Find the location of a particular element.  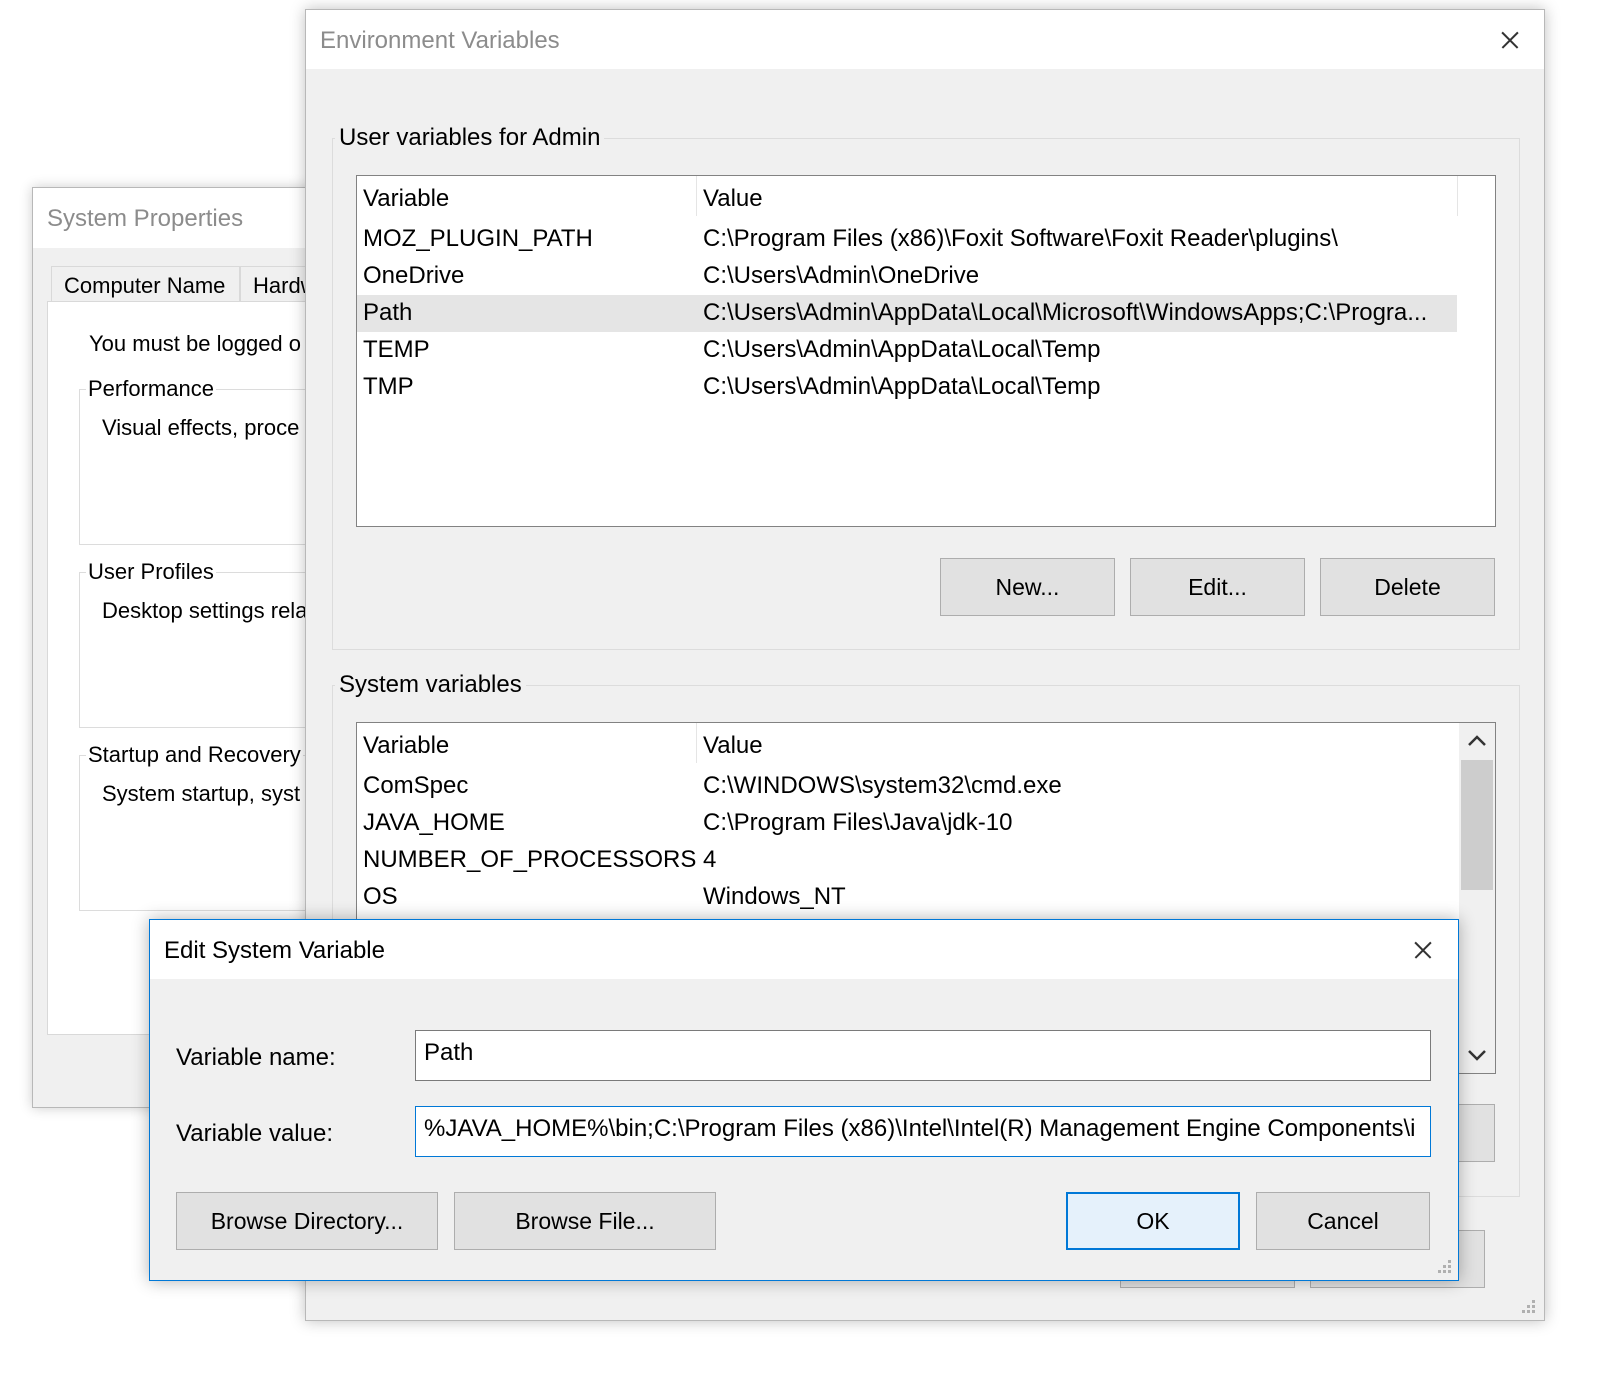

user-profiles-label: User Profiles is located at coordinates (151, 572).